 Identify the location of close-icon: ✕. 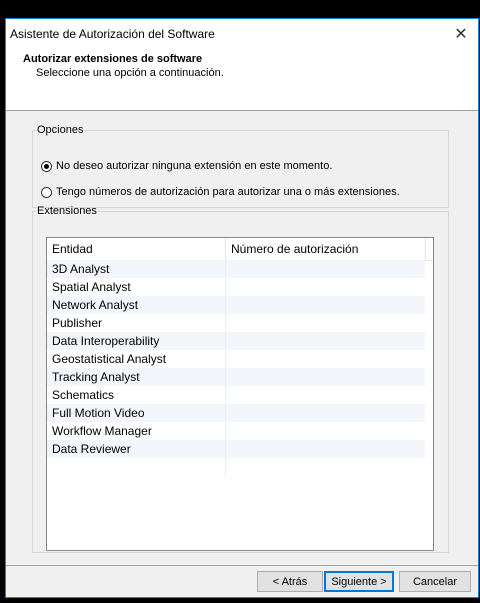
(461, 33).